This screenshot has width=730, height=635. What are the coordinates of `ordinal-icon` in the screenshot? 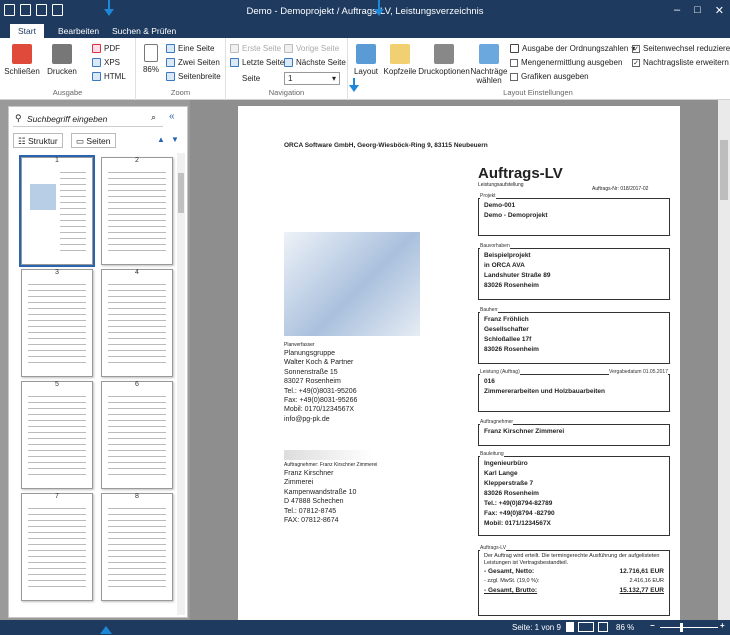 It's located at (514, 48).